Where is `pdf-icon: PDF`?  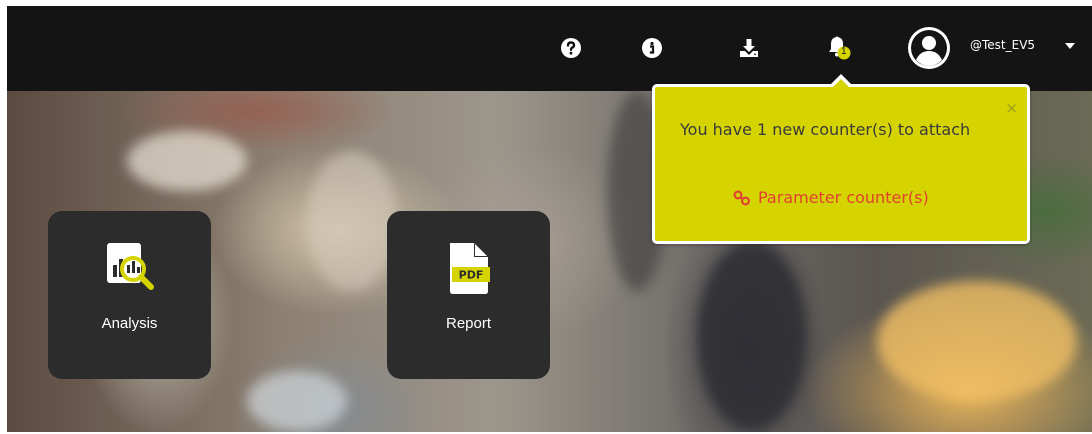 pdf-icon: PDF is located at coordinates (469, 271).